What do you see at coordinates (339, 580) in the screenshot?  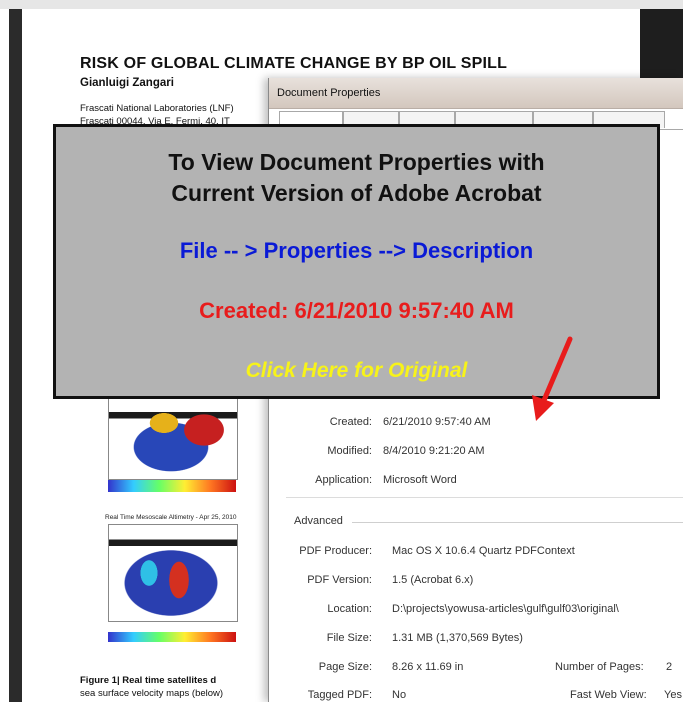 I see `pdf-version-label: PDF Version:` at bounding box center [339, 580].